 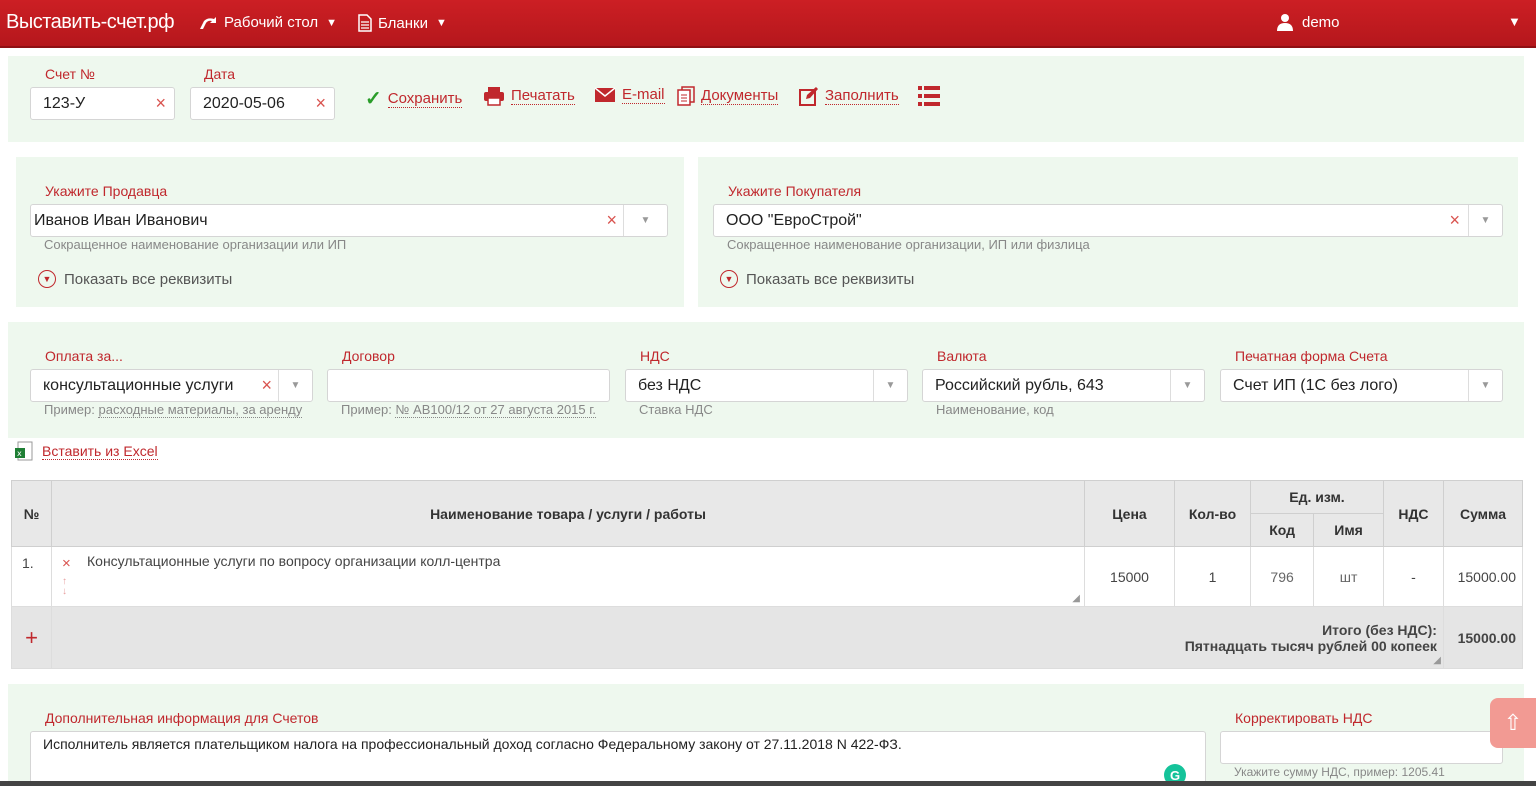 I want to click on checkmark-icon: ✓, so click(x=373, y=99).